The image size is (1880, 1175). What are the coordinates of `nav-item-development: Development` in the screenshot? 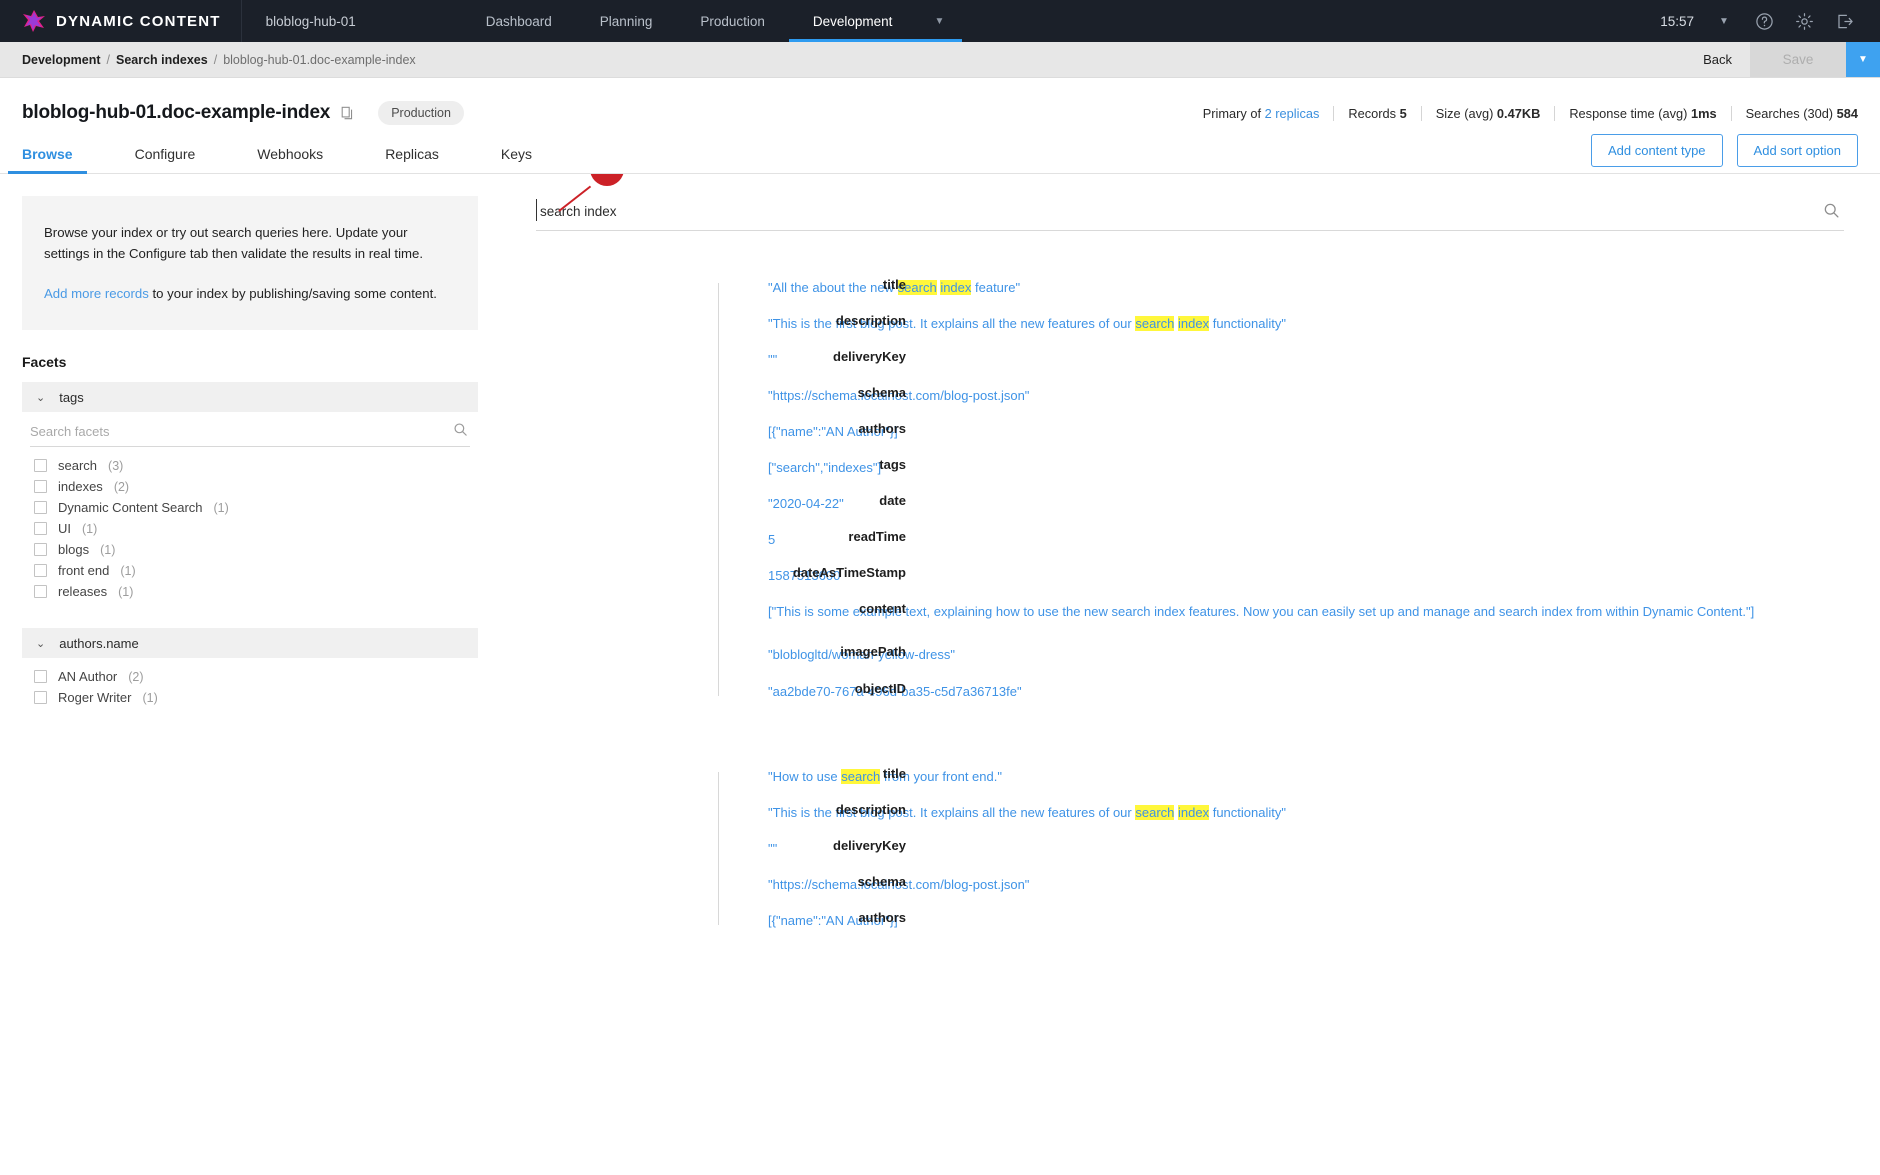 It's located at (852, 21).